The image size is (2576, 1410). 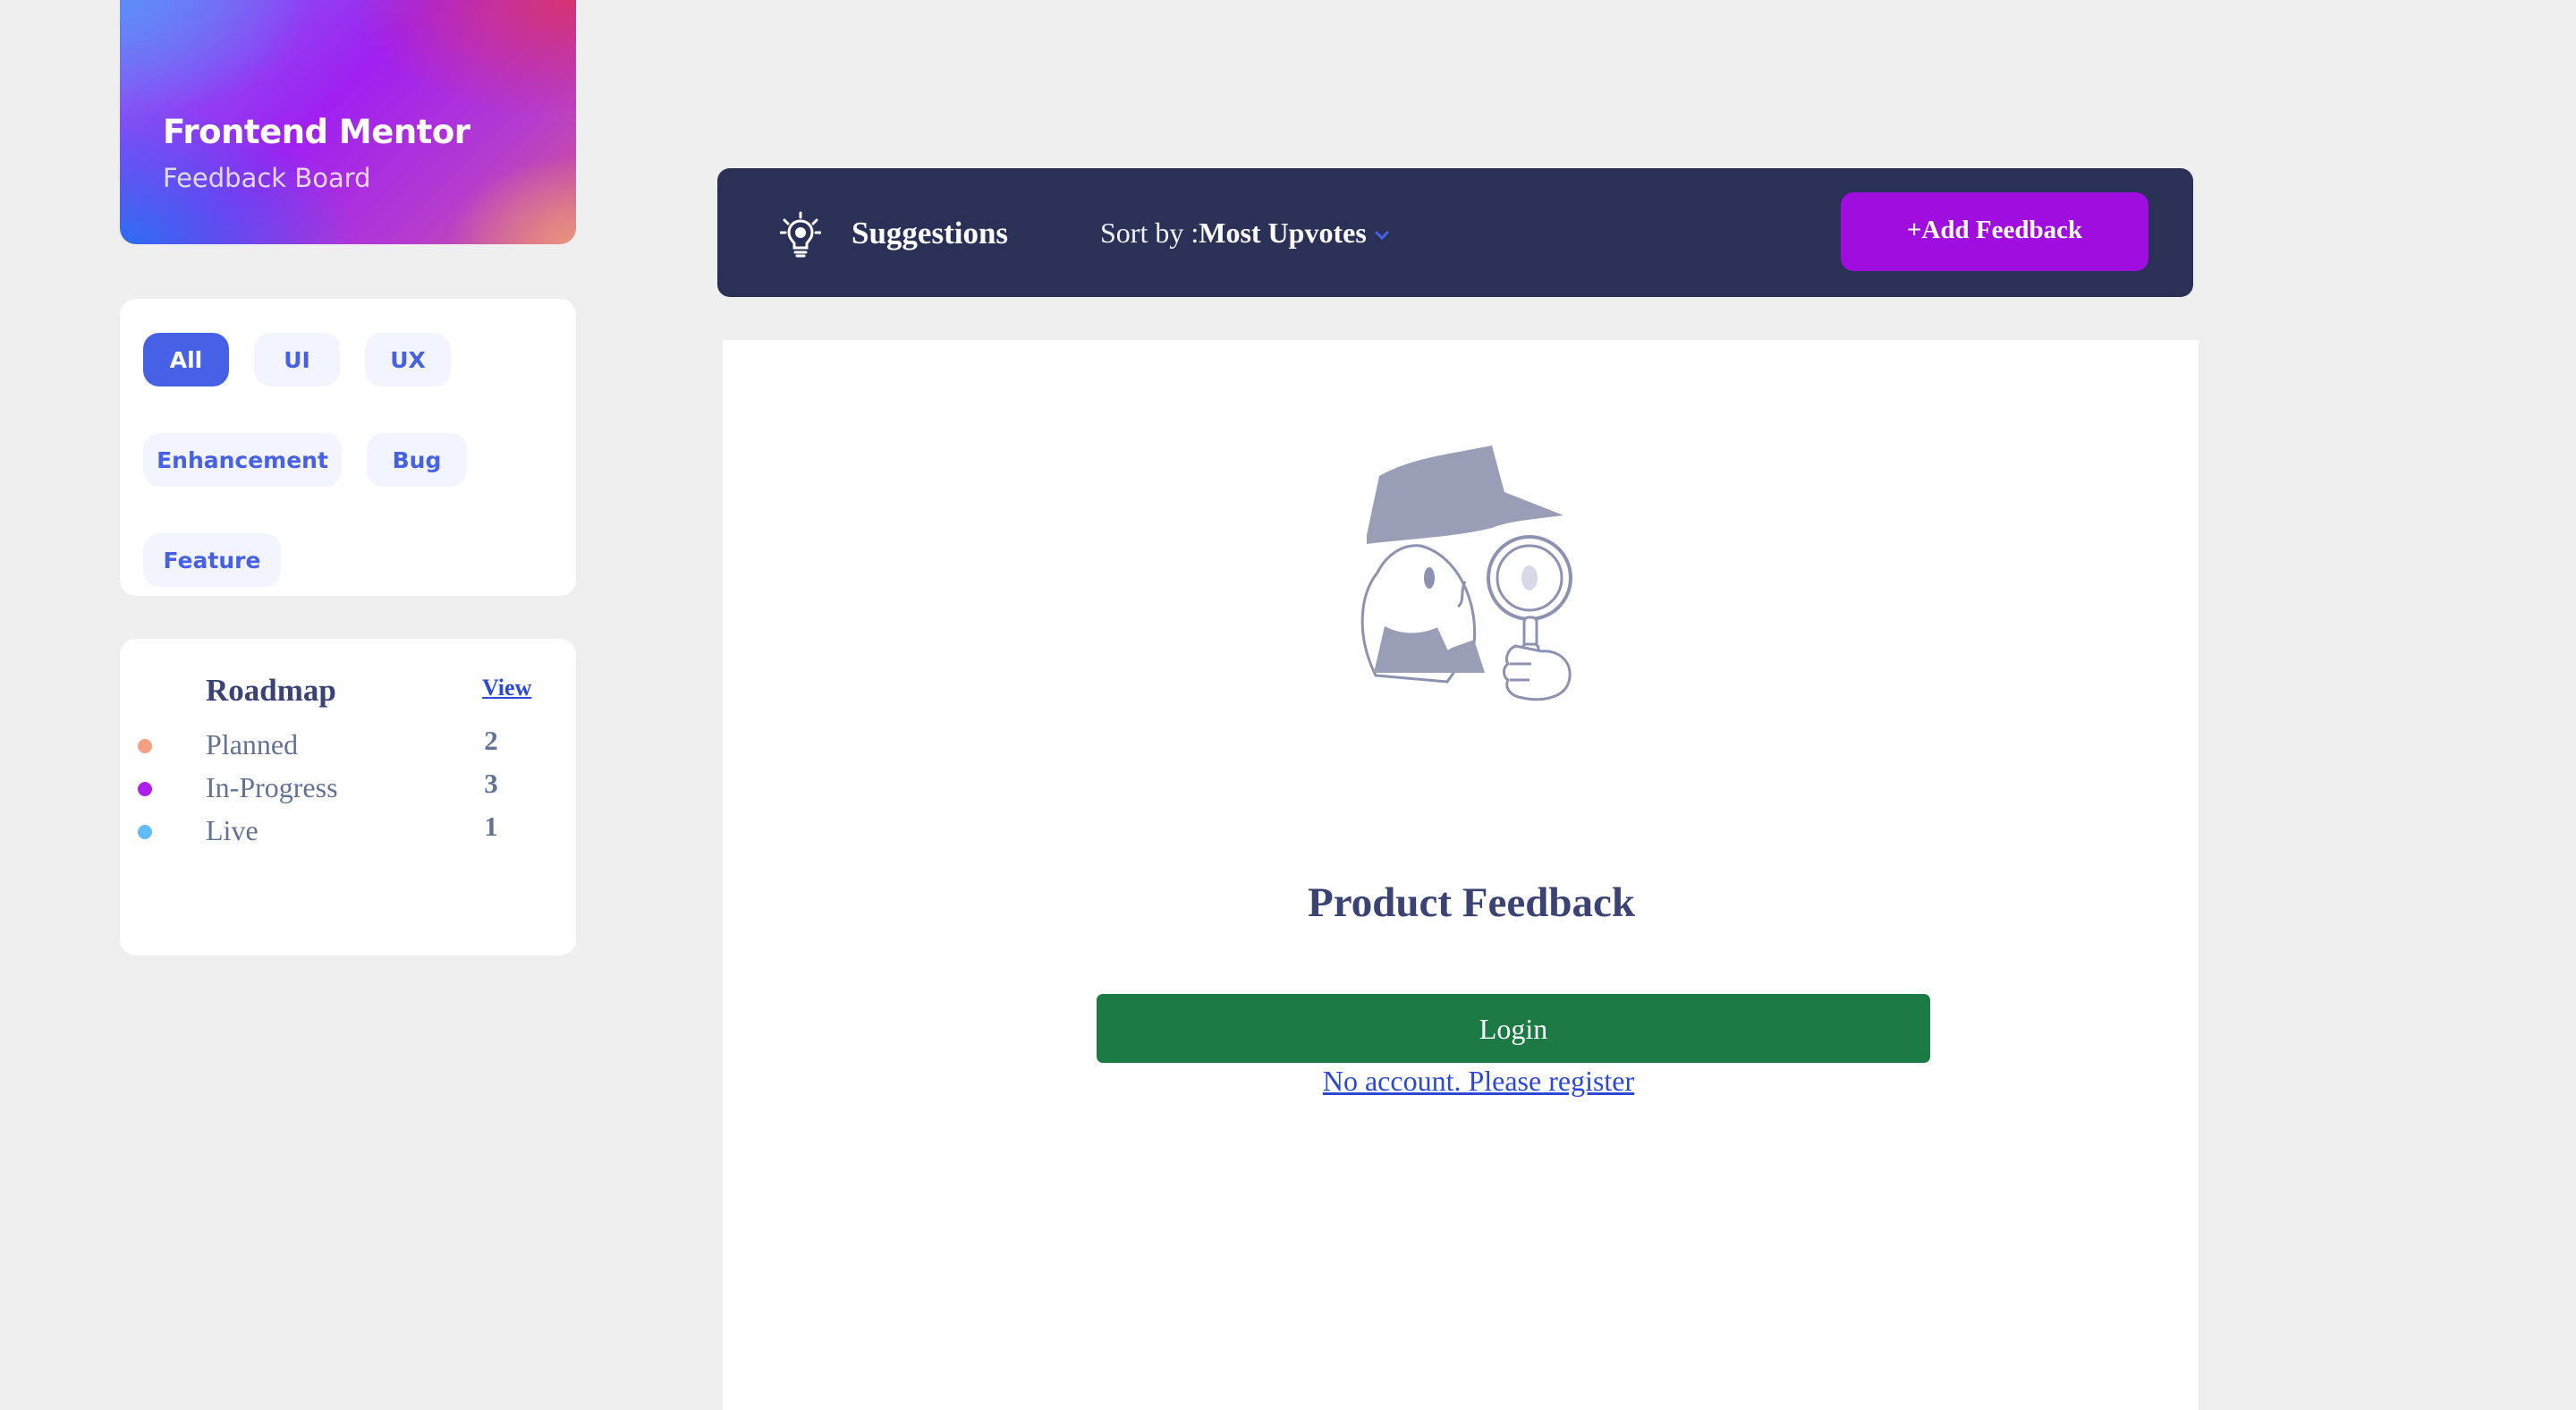 What do you see at coordinates (417, 460) in the screenshot?
I see `filter-chip-bug: Bug` at bounding box center [417, 460].